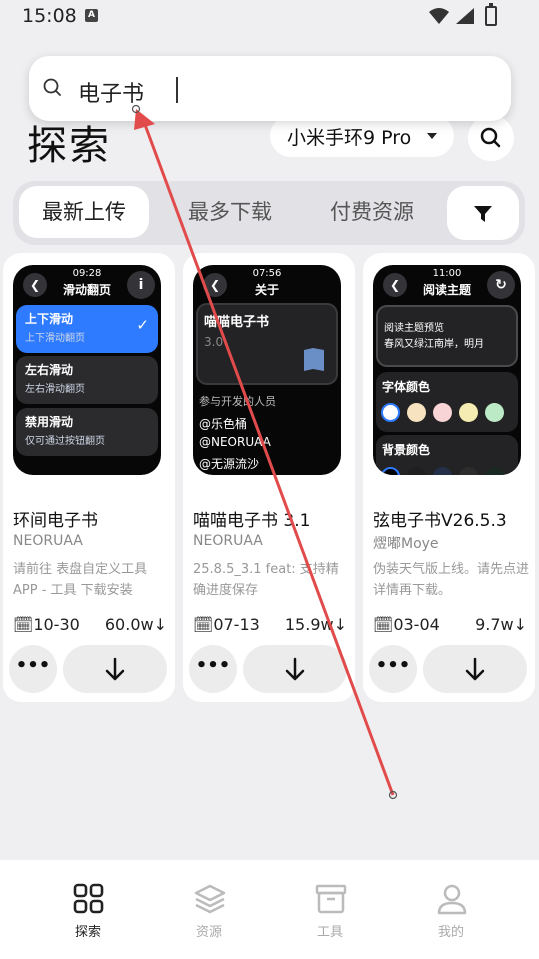  I want to click on nav-tools: 工具, so click(330, 909).